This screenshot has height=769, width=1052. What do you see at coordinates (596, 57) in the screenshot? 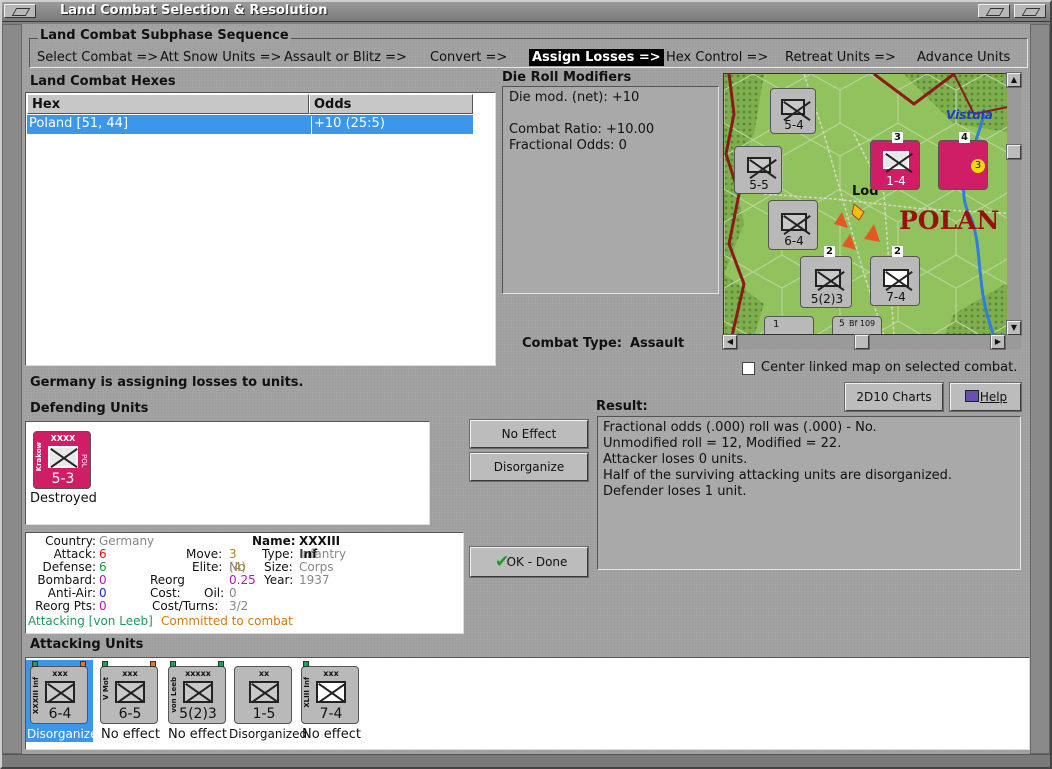
I see `phase-assign-losses: Assign Losses =>` at bounding box center [596, 57].